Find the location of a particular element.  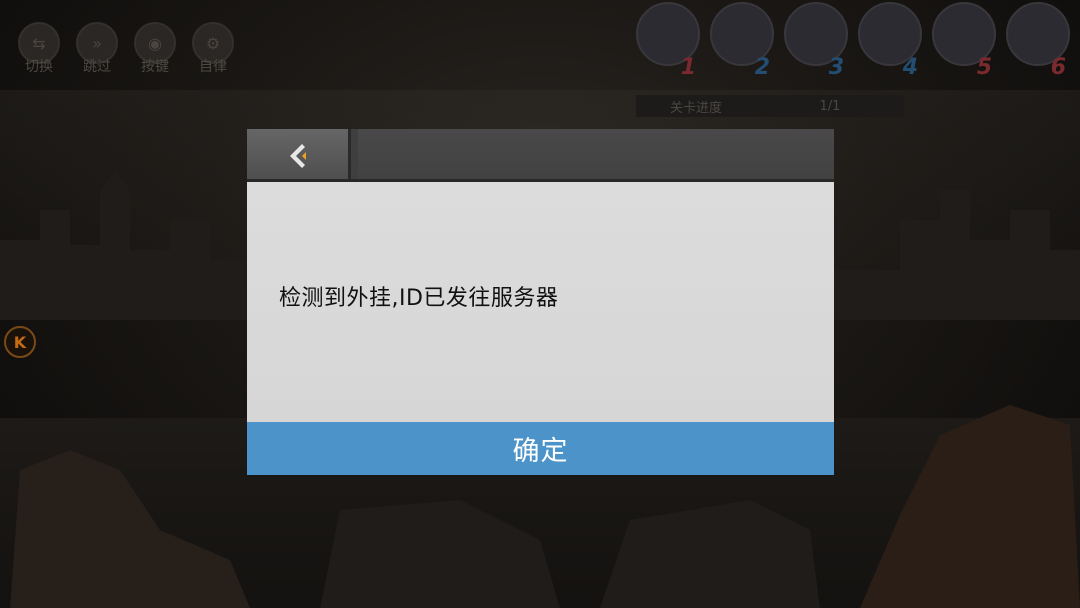

stage-progress-label: 关卡进度 is located at coordinates (695, 108).